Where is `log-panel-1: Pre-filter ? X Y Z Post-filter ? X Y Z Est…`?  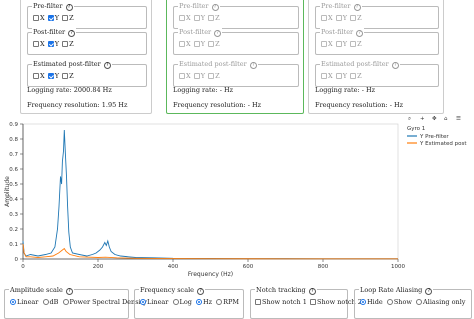 log-panel-1: Pre-filter ? X Y Z Post-filter ? X Y Z Est… is located at coordinates (86, 57).